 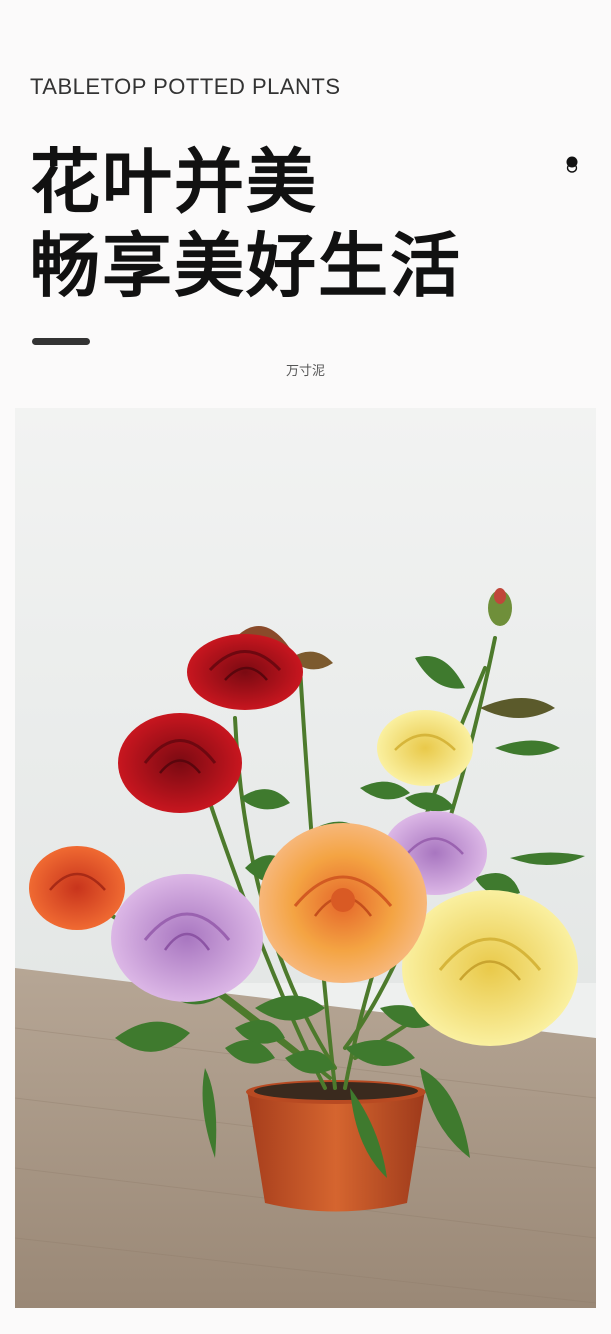 I want to click on orange-rose-center, so click(x=343, y=903).